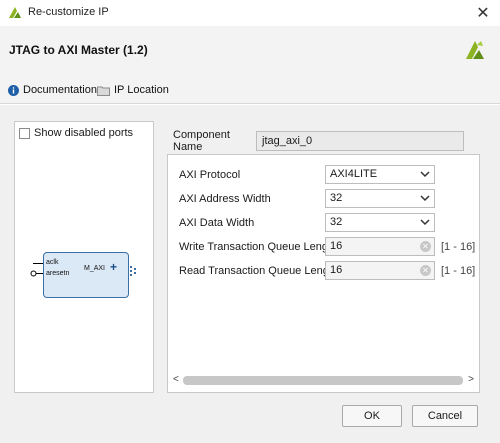  What do you see at coordinates (258, 247) in the screenshot?
I see `write-queue-length-label: Write Transaction Queue Length` at bounding box center [258, 247].